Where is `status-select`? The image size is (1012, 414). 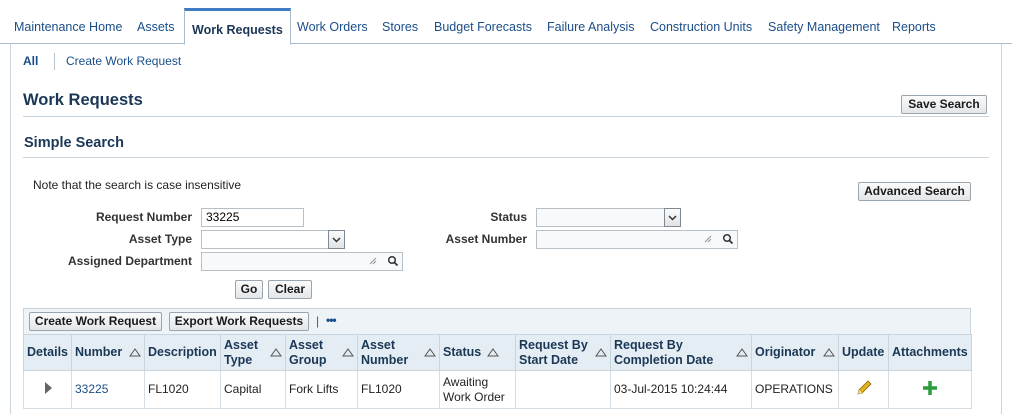 status-select is located at coordinates (608, 217).